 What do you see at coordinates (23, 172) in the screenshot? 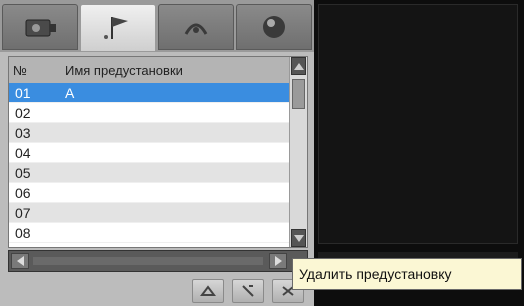
I see `preset-number: 05` at bounding box center [23, 172].